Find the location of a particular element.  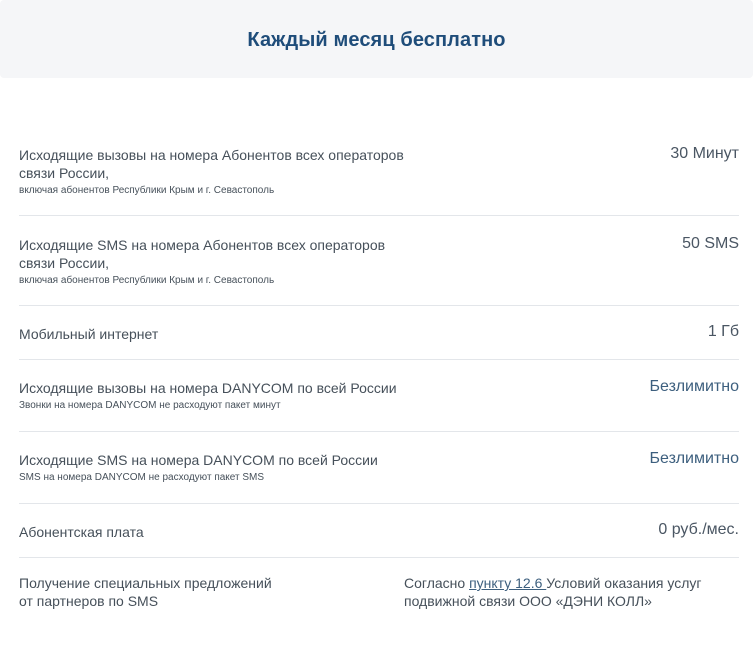

row-value: 0 руб./мес. is located at coordinates (698, 529).